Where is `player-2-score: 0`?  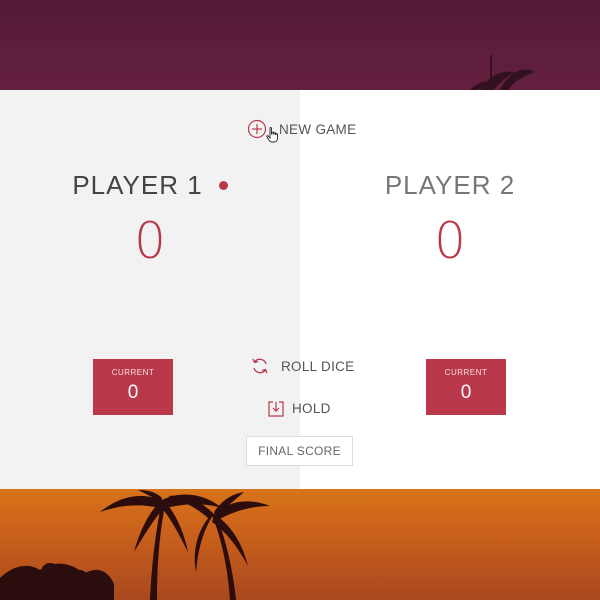 player-2-score: 0 is located at coordinates (450, 241).